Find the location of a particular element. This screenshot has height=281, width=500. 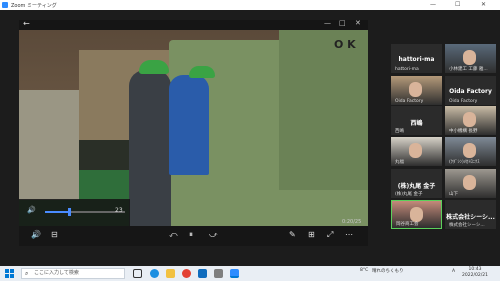

fullscreen-icon: ⤢ is located at coordinates (330, 235).